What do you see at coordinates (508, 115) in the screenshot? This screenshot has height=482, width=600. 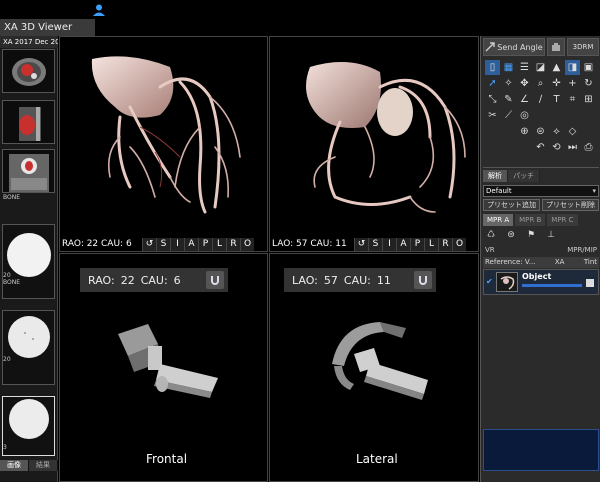 I see `sculpt-icon: ⟋` at bounding box center [508, 115].